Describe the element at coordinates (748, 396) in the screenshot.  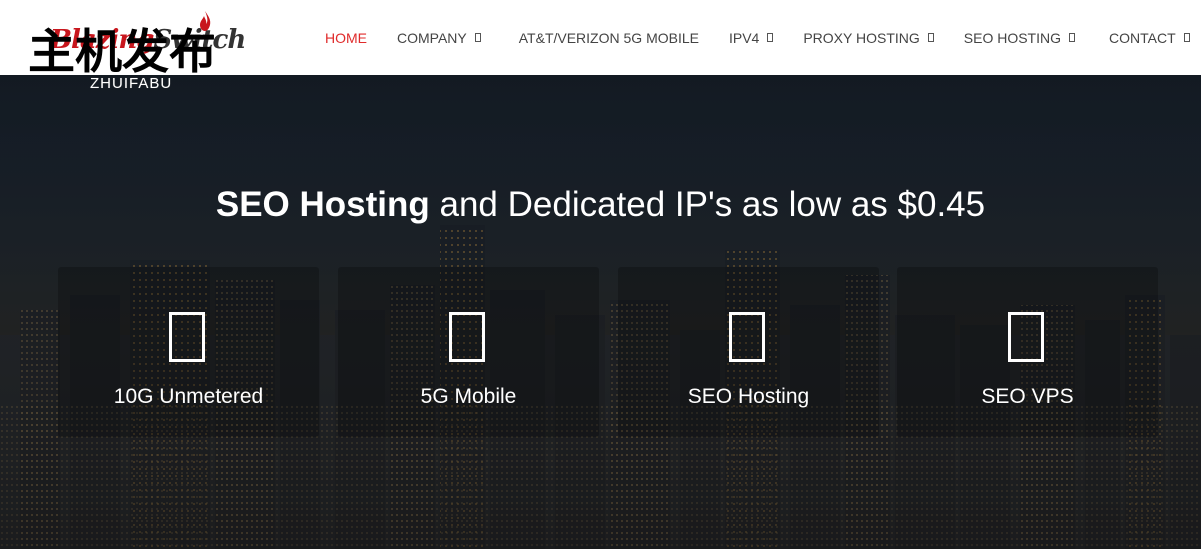
I see `service-card-label: SEO Hosting` at that location.